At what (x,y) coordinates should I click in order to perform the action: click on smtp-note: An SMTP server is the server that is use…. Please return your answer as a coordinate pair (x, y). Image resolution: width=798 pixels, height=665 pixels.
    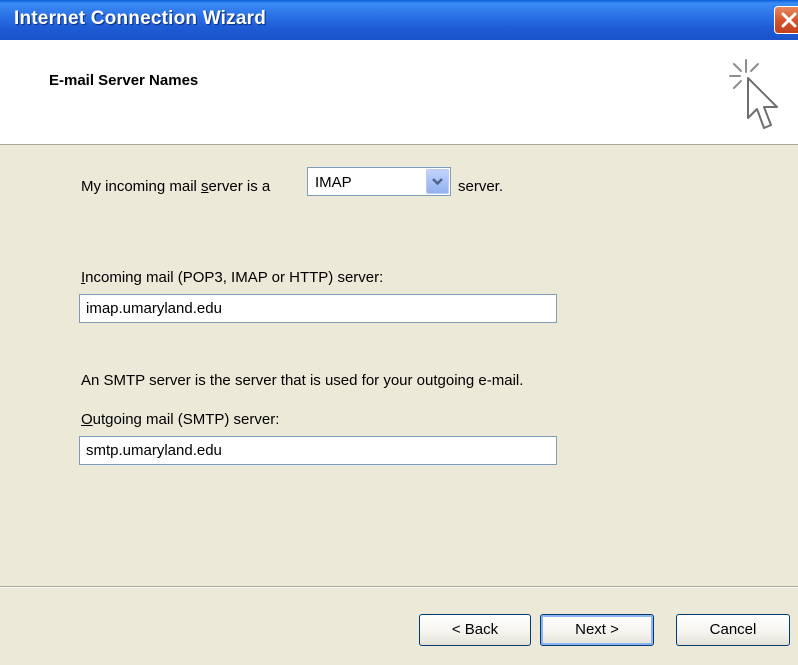
    Looking at the image, I should click on (302, 380).